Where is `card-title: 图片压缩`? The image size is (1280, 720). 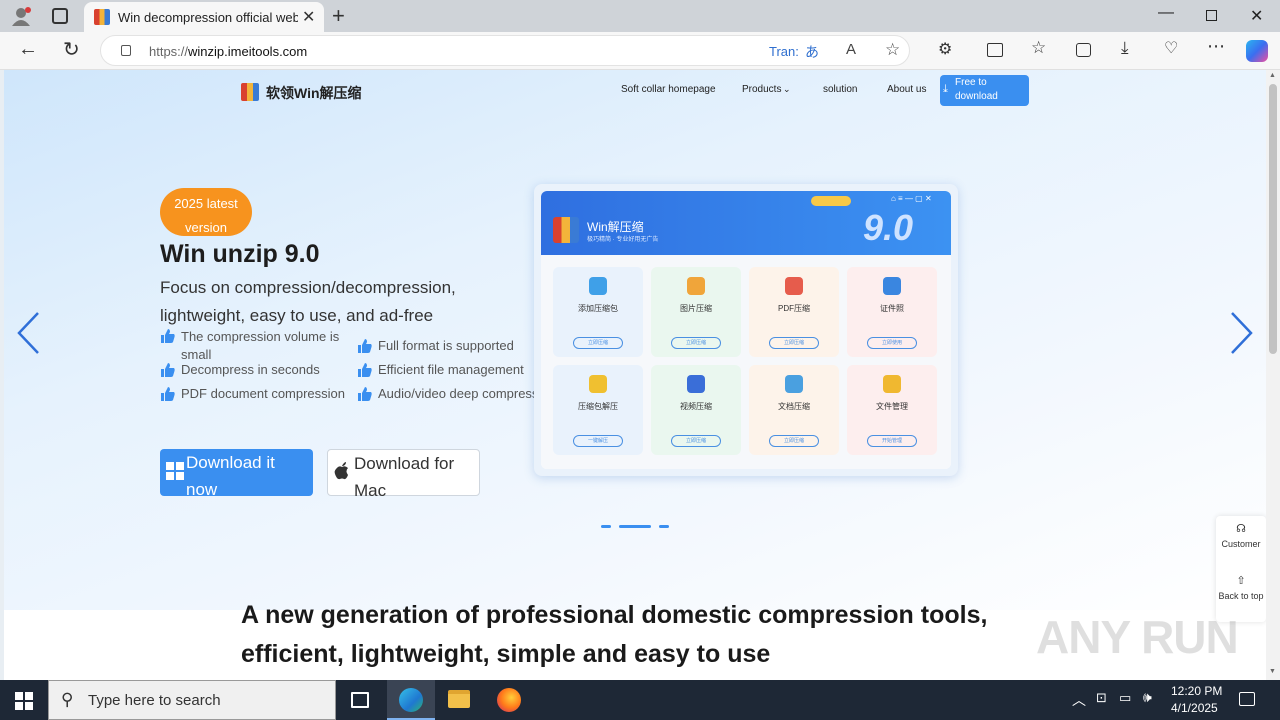
card-title: 图片压缩 is located at coordinates (696, 308).